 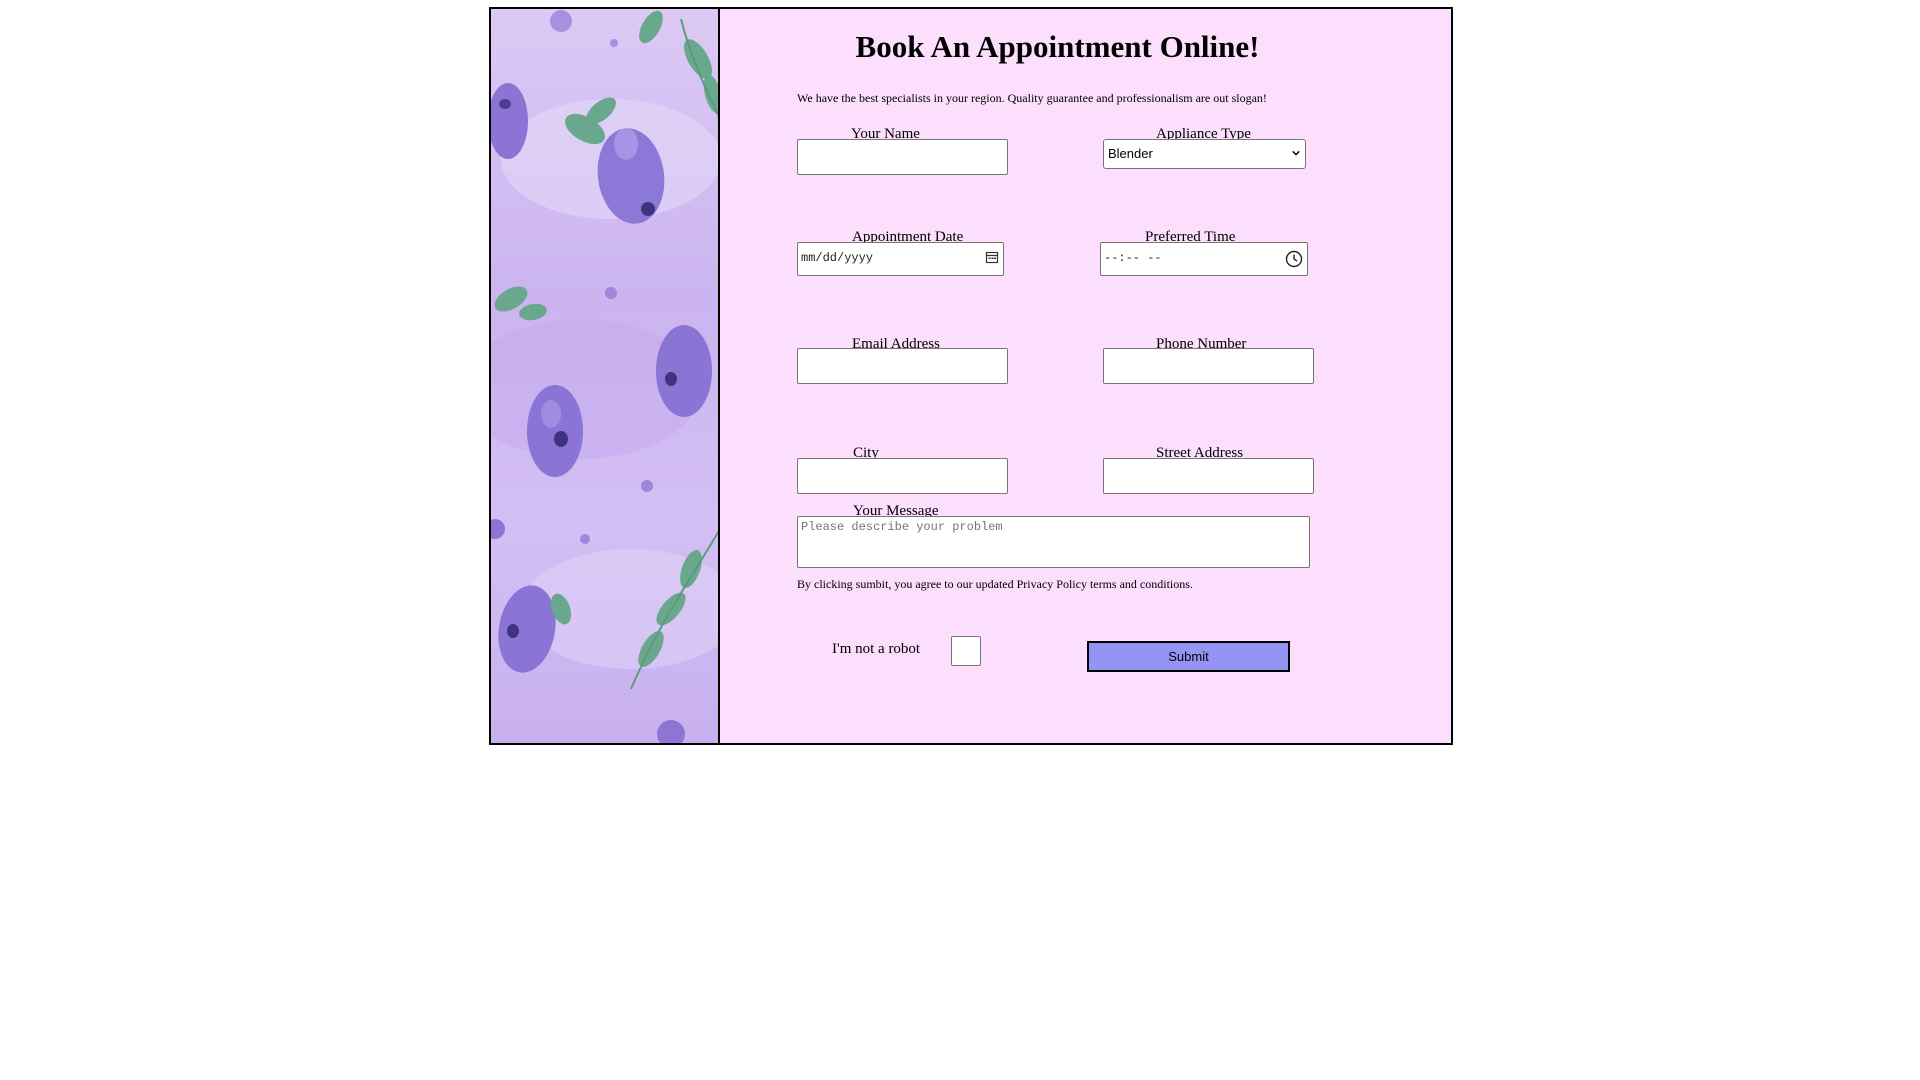 I want to click on calendar-icon, so click(x=992, y=257).